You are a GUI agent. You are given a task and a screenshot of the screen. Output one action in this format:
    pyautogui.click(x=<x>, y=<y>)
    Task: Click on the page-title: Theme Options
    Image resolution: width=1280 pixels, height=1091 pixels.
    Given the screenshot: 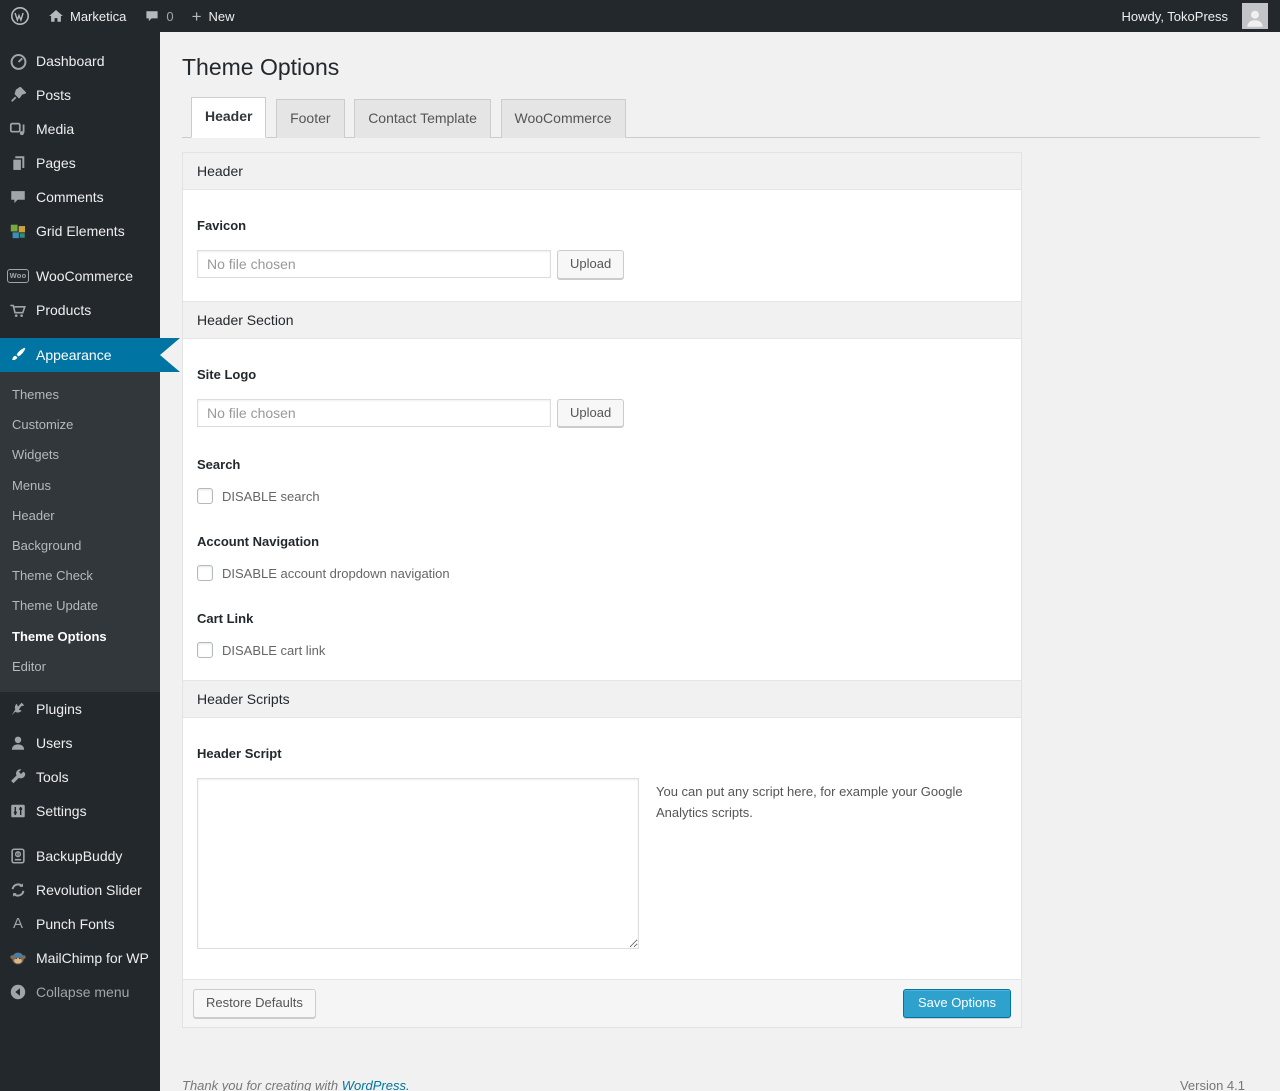 What is the action you would take?
    pyautogui.click(x=261, y=67)
    